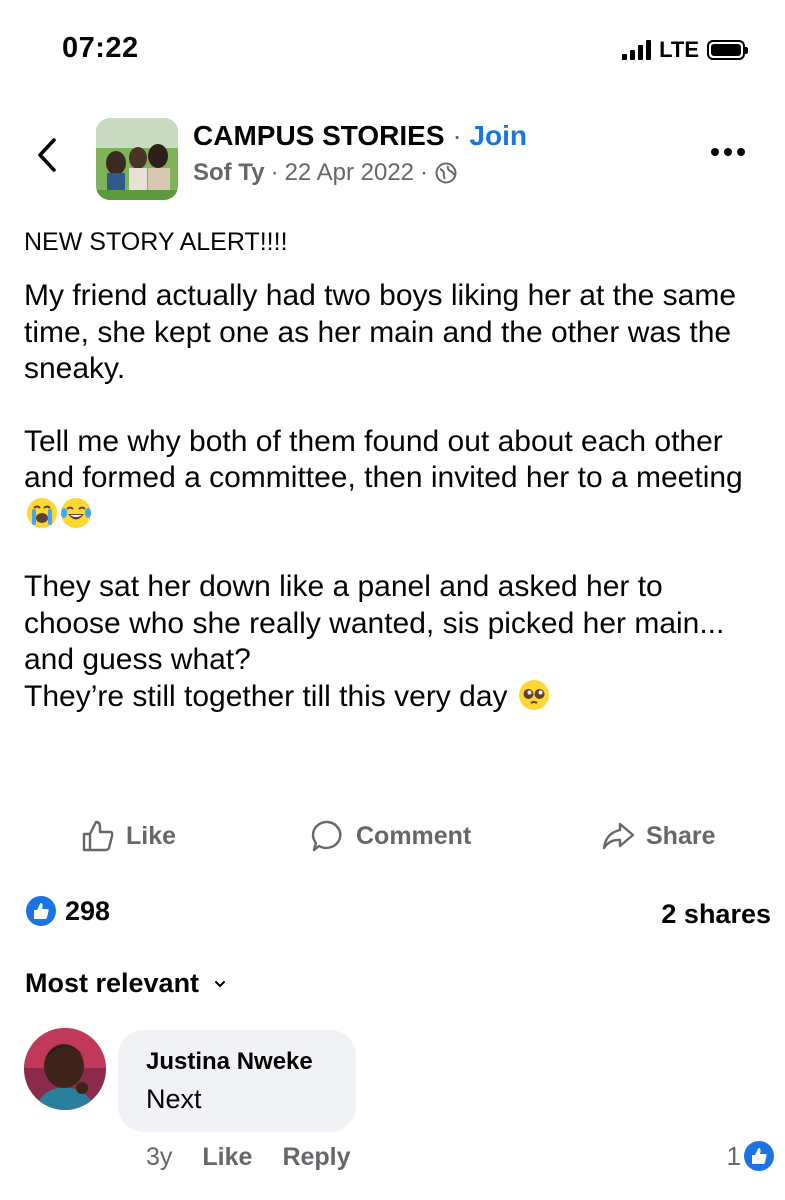  Describe the element at coordinates (679, 49) in the screenshot. I see `network-label: LTE` at that location.